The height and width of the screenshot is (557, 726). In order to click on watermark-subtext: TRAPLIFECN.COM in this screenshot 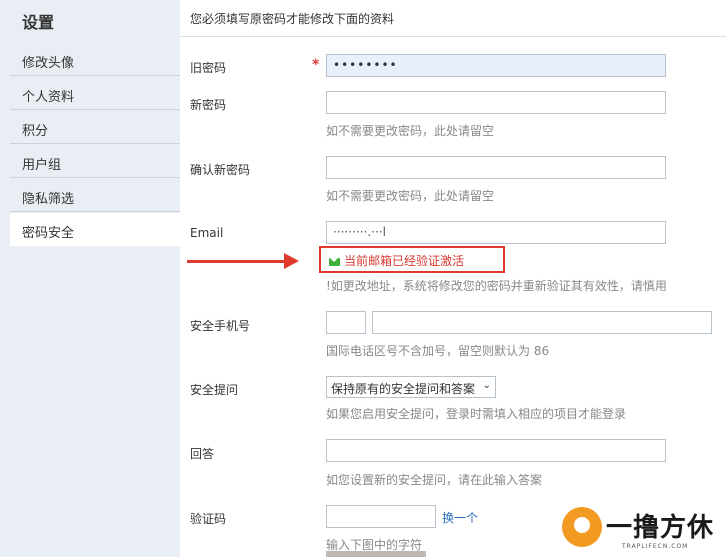, I will do `click(655, 546)`.